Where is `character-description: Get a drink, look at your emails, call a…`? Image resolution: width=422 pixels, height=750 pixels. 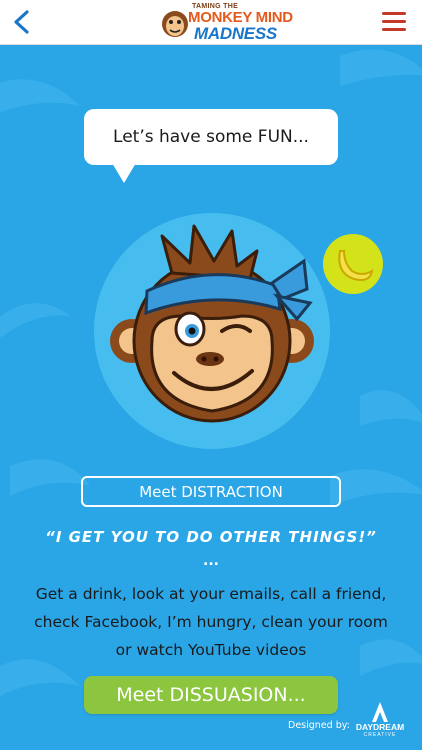
character-description: Get a drink, look at your emails, call a… is located at coordinates (211, 622).